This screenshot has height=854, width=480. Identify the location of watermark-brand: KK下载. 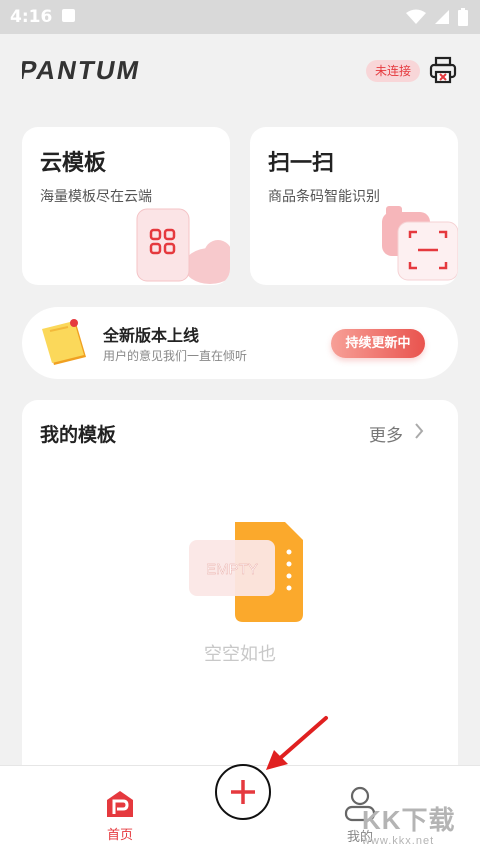
(409, 820).